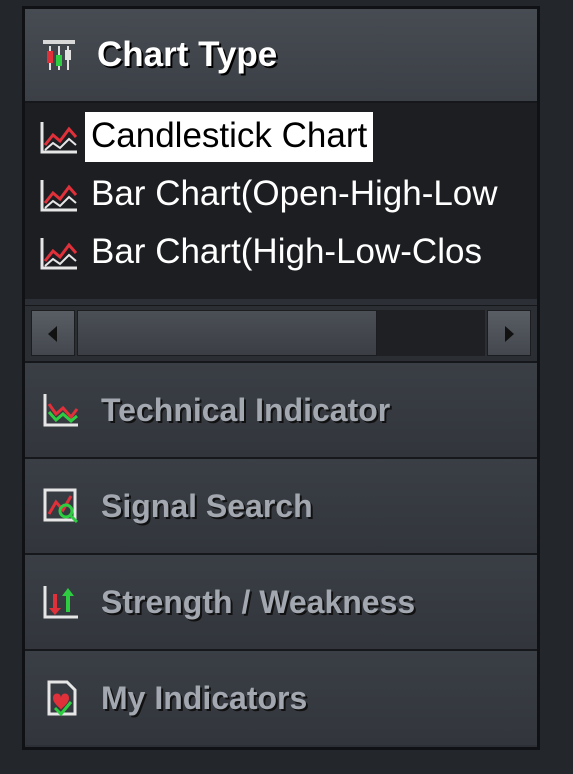 The image size is (573, 774). I want to click on list-item-bar-chart-hlc: Bar Chart(High-Low-Clos, so click(263, 253).